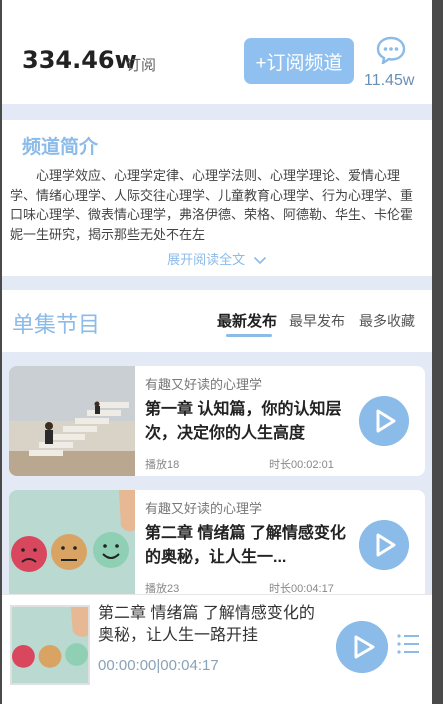  I want to click on episodes-header: 单集节目 最新发布 最早发布 最多收藏, so click(217, 321).